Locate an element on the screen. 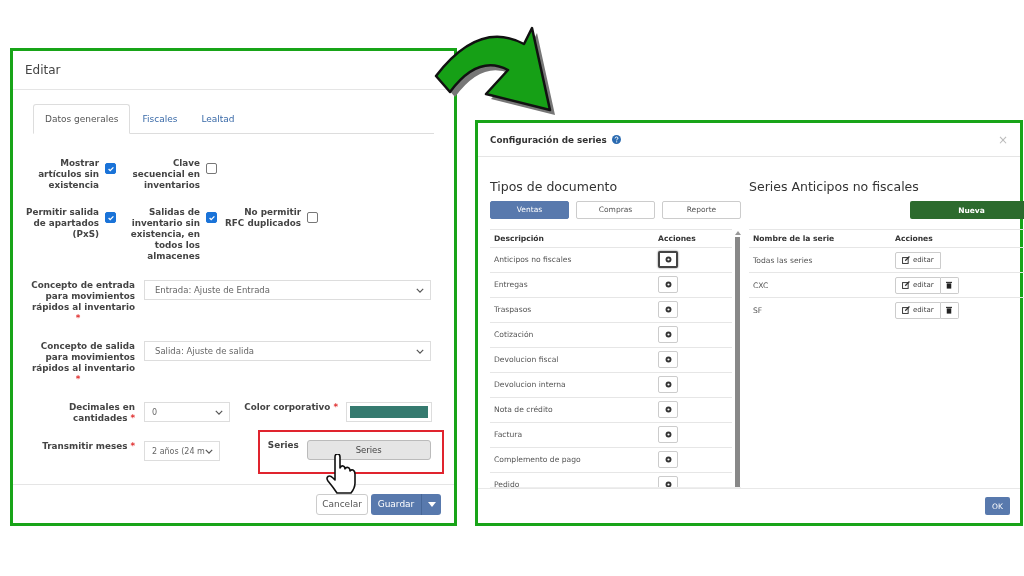 Image resolution: width=1024 pixels, height=576 pixels. tab: Datos generales is located at coordinates (82, 119).